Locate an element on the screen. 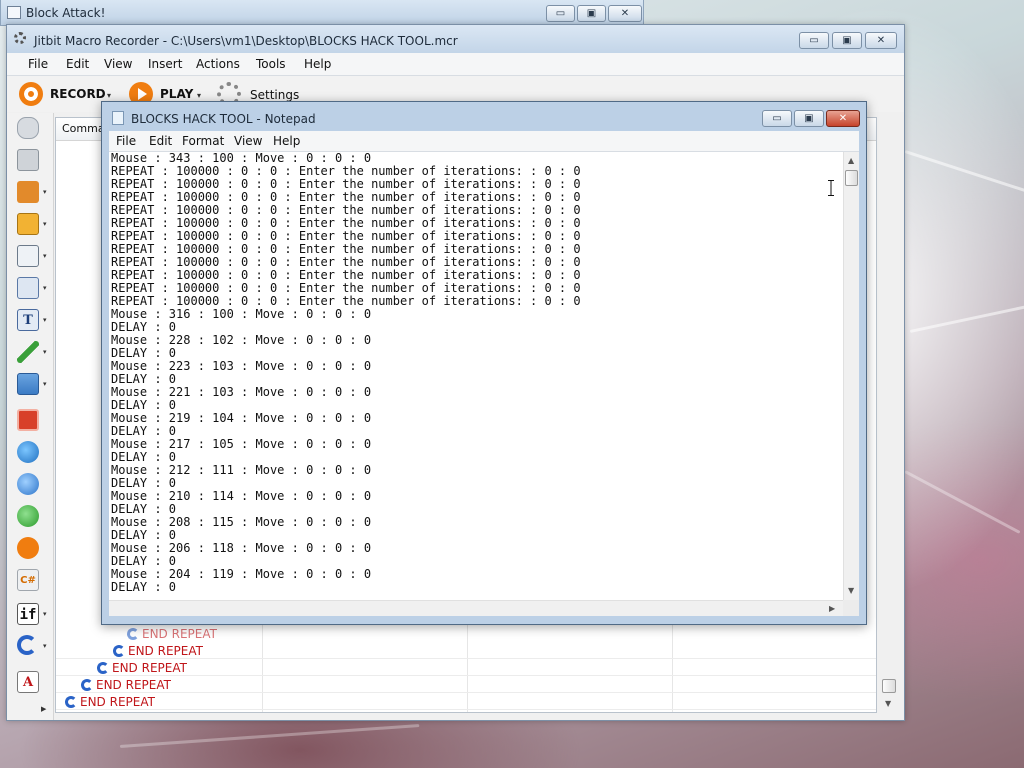 The height and width of the screenshot is (768, 1024). font-icon: A is located at coordinates (28, 682).